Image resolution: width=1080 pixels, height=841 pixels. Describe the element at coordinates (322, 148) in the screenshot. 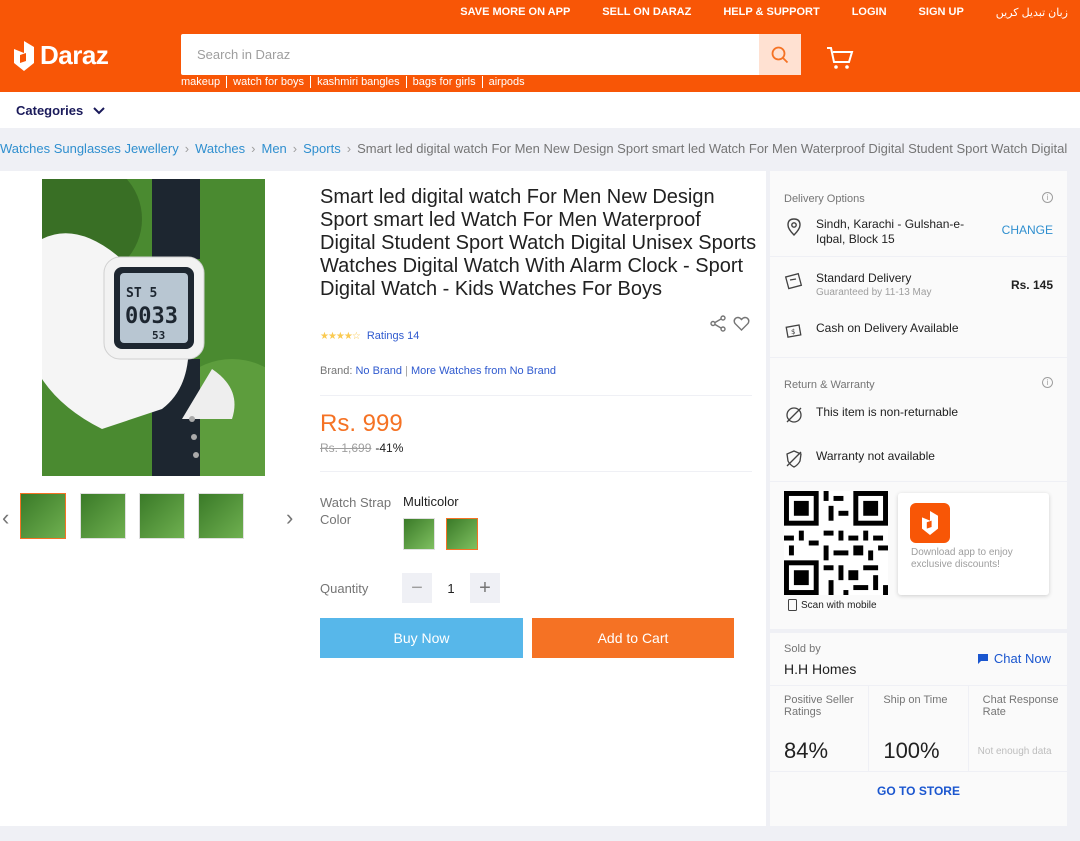

I see `breadcrumb-link: Sports` at that location.